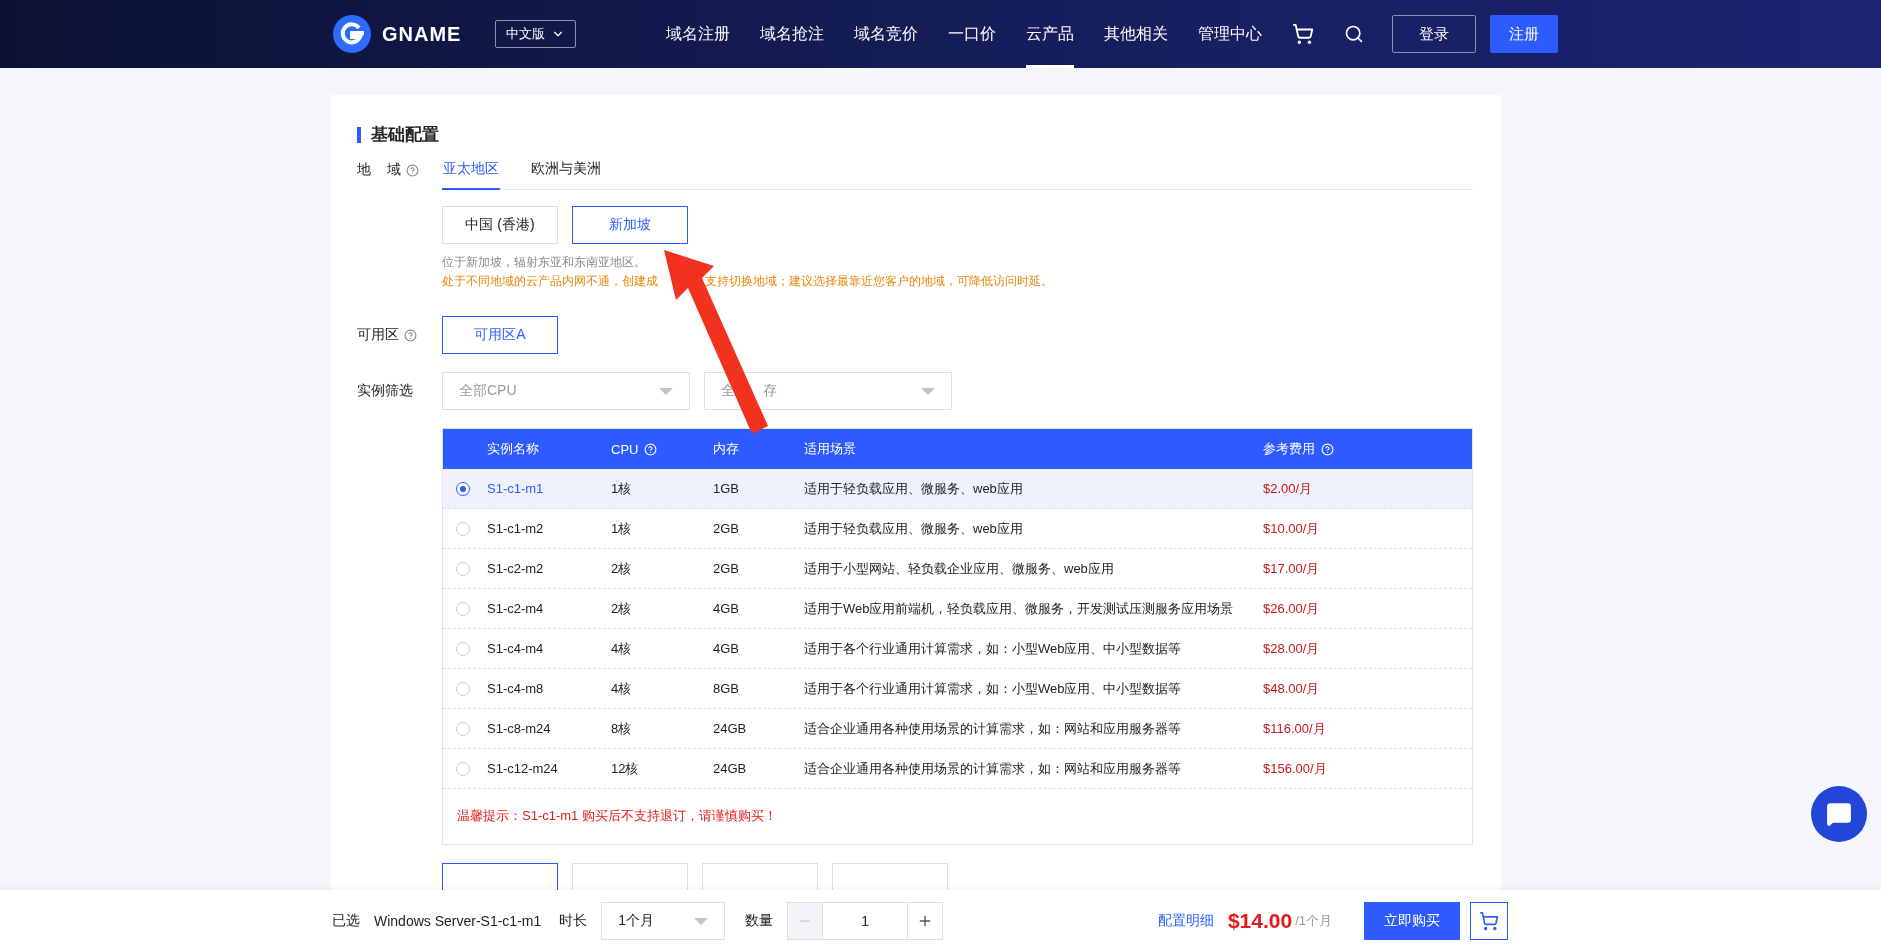  Describe the element at coordinates (1295, 768) in the screenshot. I see `table-cell-text: $156.00/月` at that location.